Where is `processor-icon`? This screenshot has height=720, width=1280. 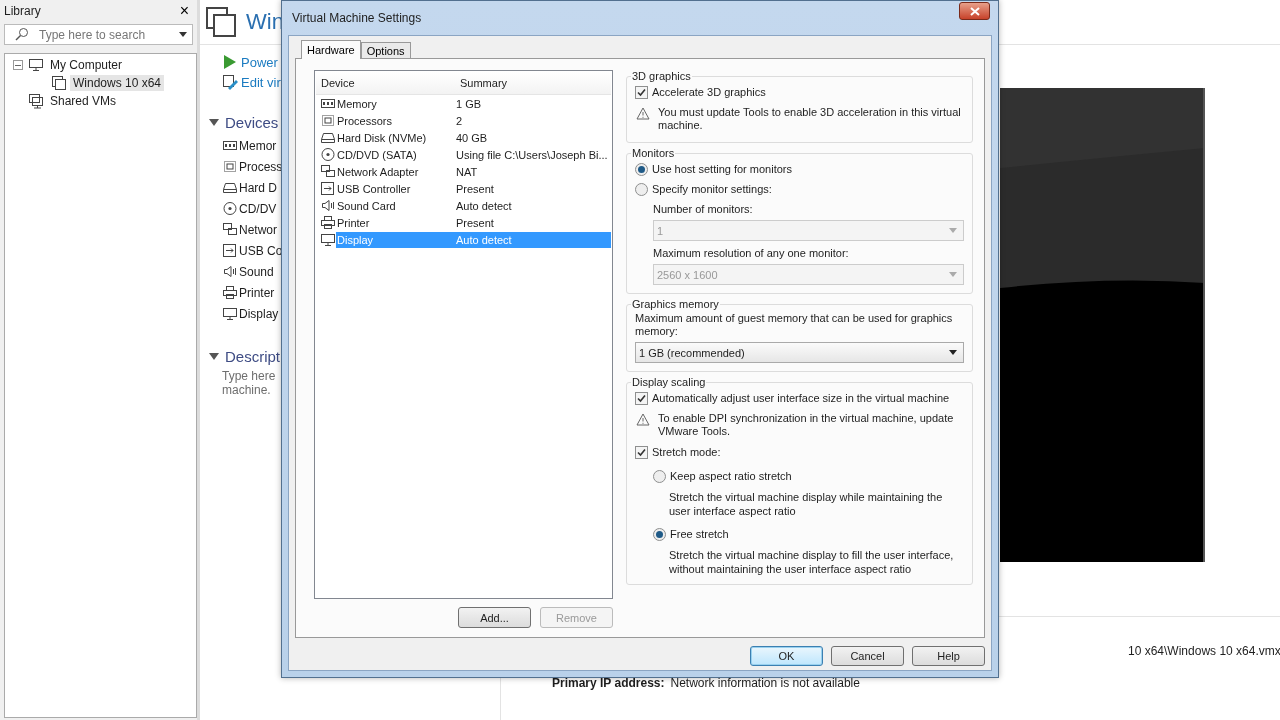 processor-icon is located at coordinates (230, 166).